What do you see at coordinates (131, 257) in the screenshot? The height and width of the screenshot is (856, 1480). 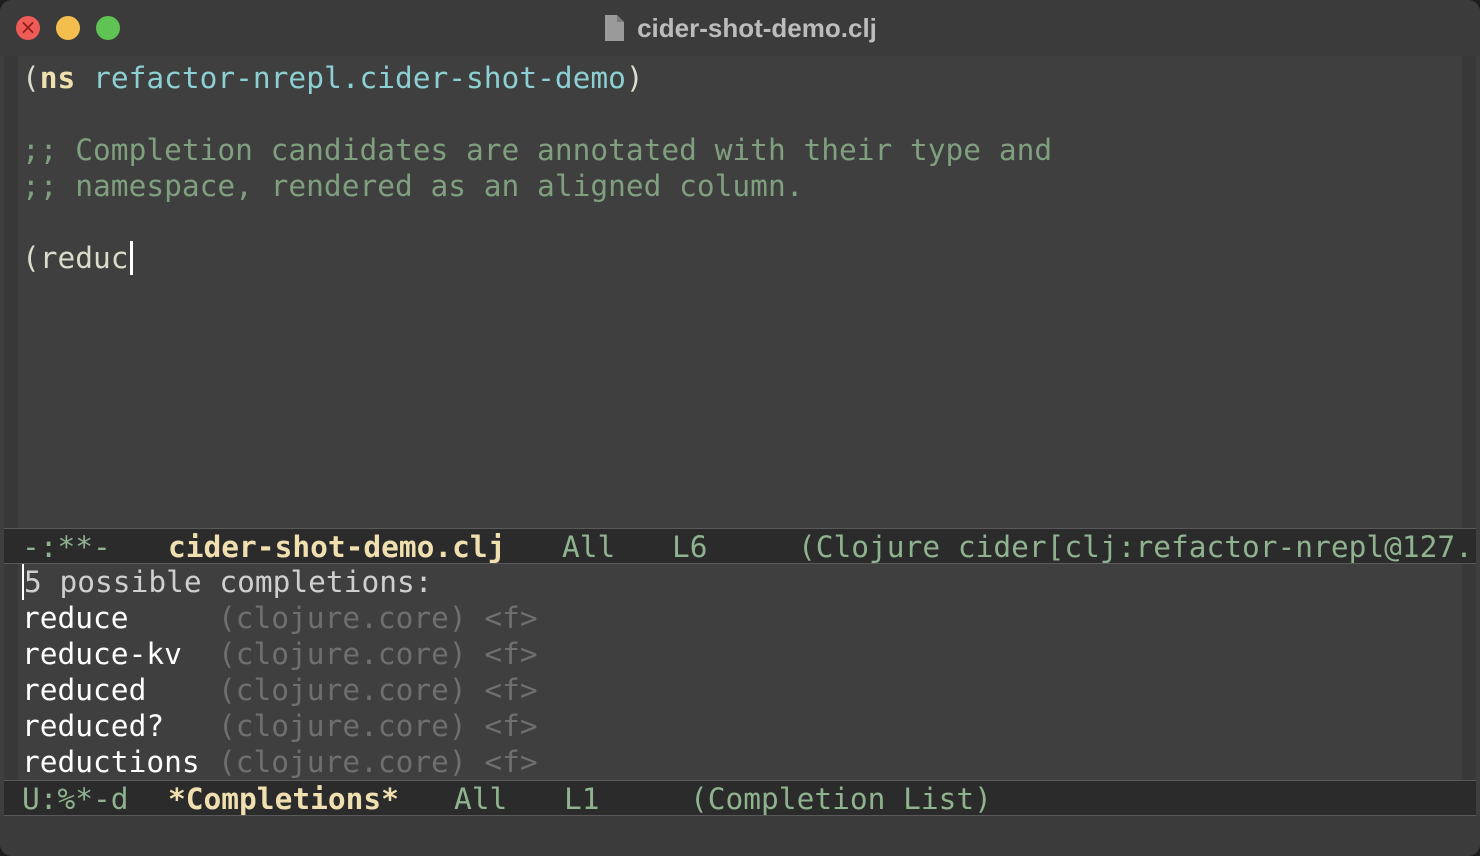 I see `text-cursor` at bounding box center [131, 257].